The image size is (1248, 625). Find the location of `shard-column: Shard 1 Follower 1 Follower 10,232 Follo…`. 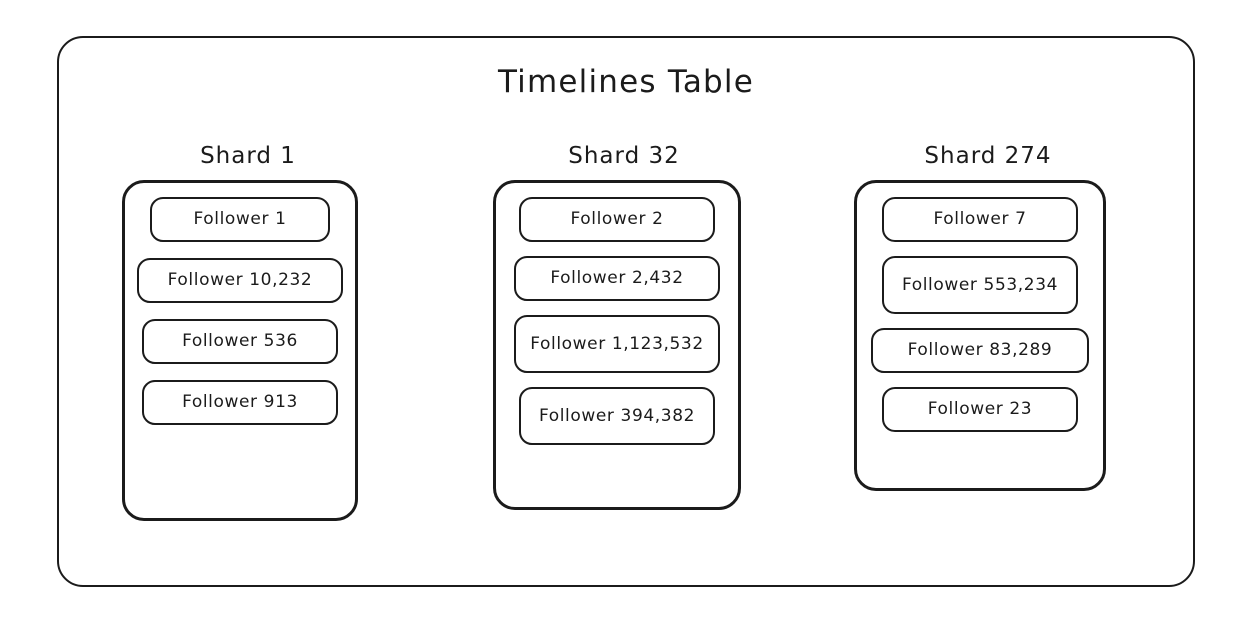

shard-column: Shard 1 Follower 1 Follower 10,232 Follo… is located at coordinates (248, 331).